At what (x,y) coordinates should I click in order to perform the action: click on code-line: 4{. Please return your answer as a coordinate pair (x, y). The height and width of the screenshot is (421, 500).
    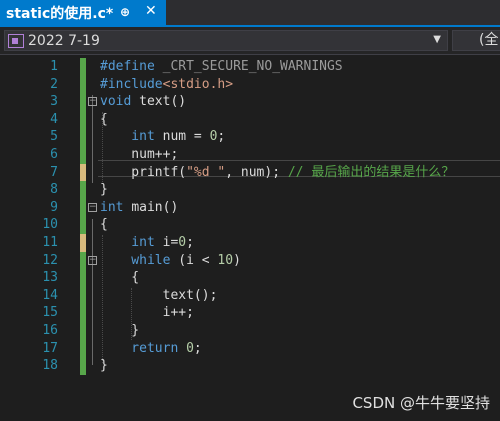
    Looking at the image, I should click on (250, 119).